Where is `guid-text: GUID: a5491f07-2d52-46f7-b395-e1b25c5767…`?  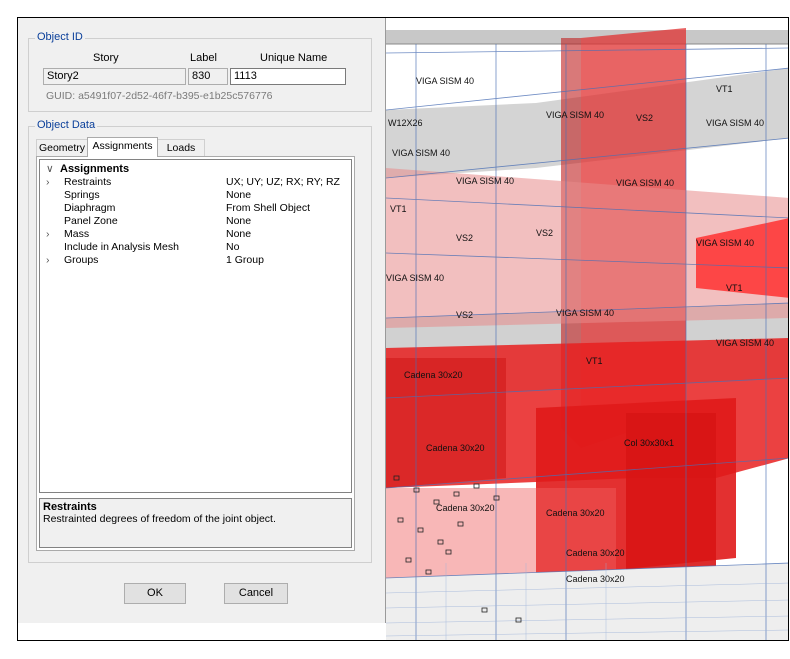
guid-text: GUID: a5491f07-2d52-46f7-b395-e1b25c5767… is located at coordinates (159, 96).